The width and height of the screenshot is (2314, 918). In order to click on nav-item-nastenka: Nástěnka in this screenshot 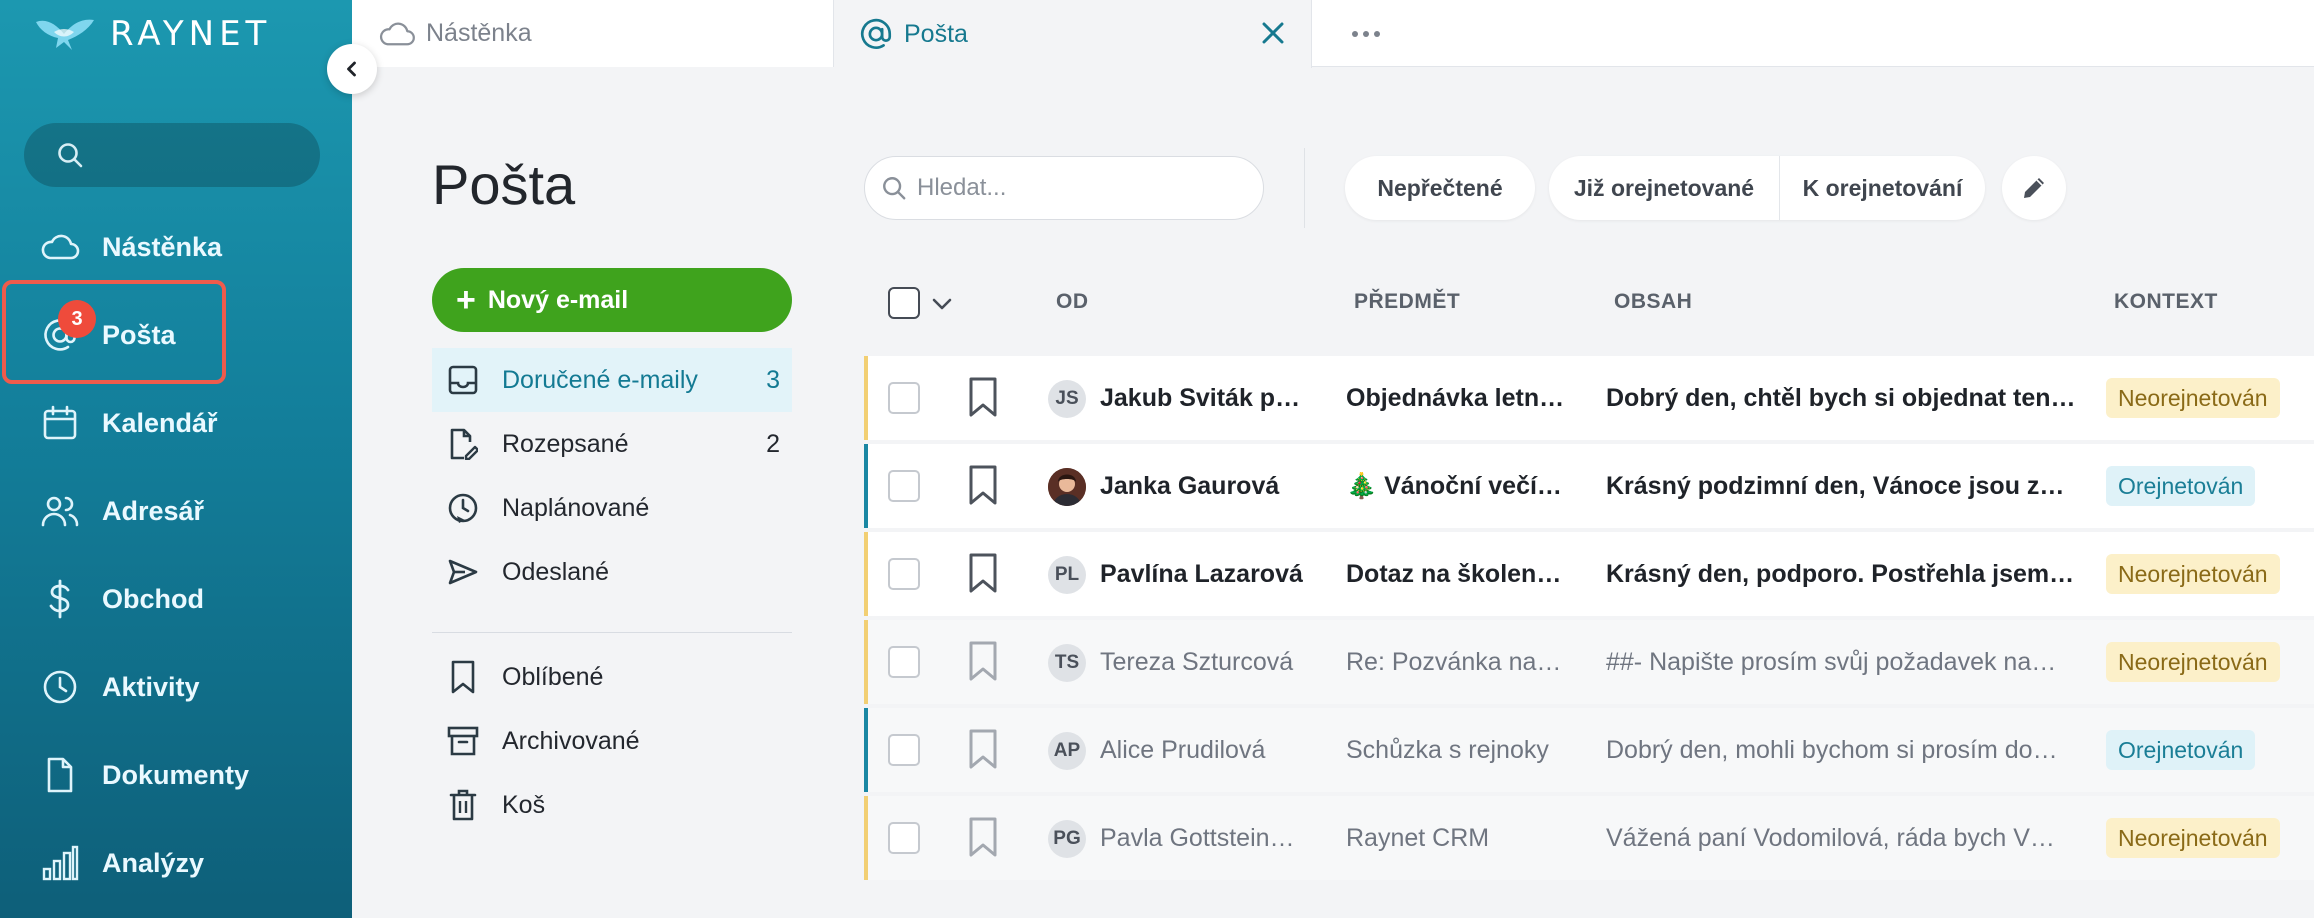, I will do `click(176, 247)`.